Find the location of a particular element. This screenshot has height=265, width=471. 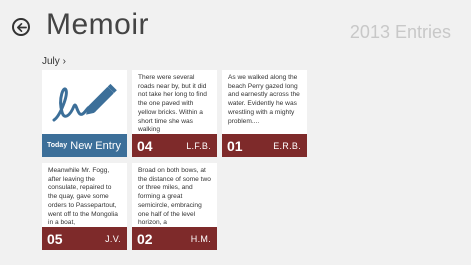

signature-pen-icon is located at coordinates (84, 102).